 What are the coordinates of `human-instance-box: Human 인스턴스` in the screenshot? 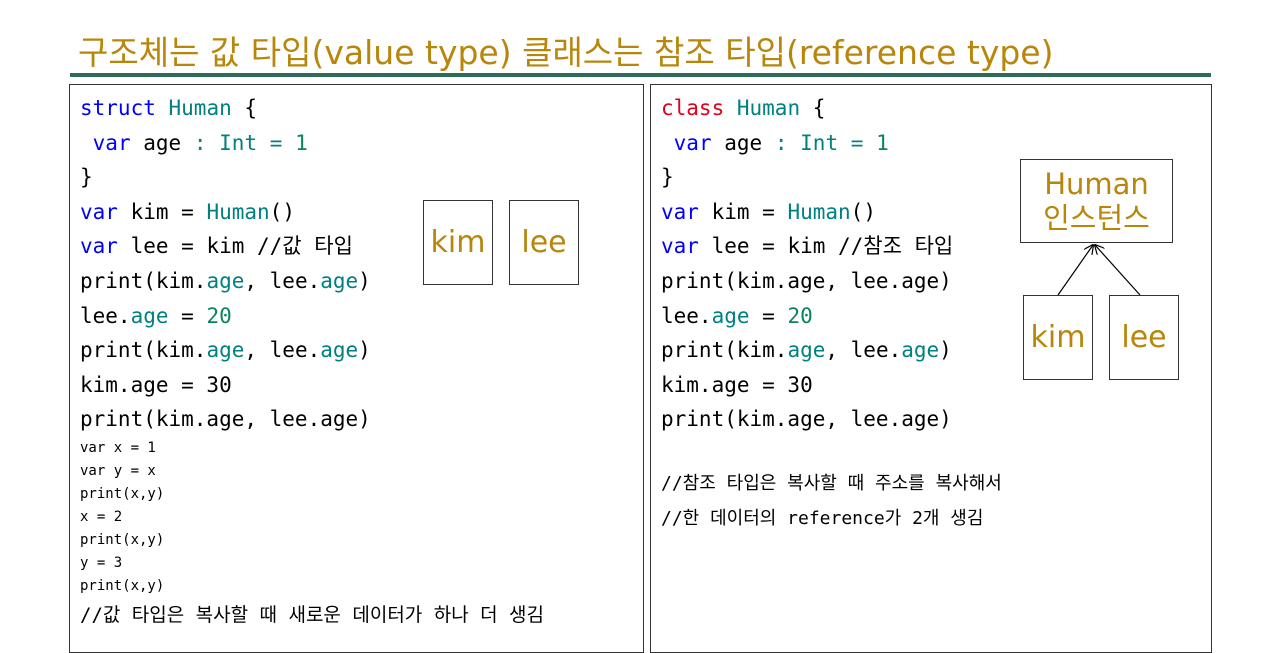 It's located at (1096, 201).